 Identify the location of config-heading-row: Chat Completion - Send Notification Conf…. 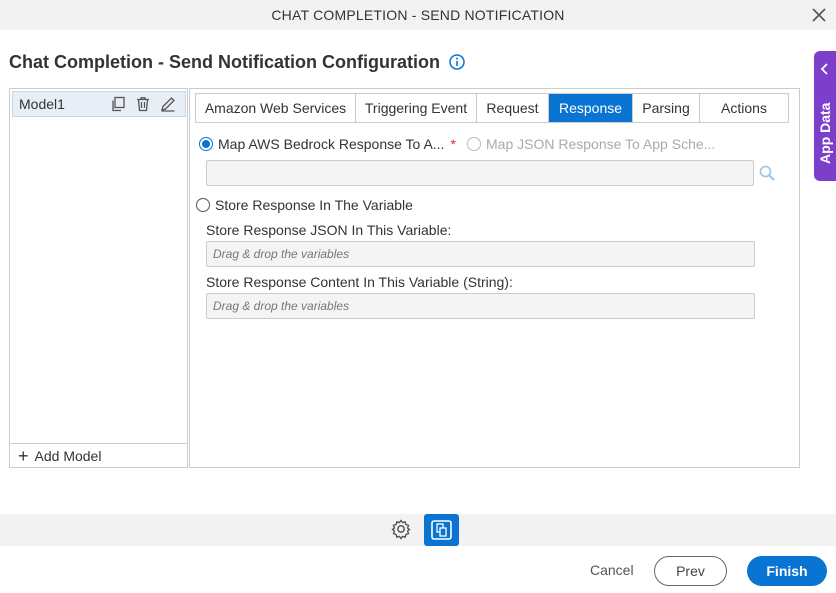
(237, 62).